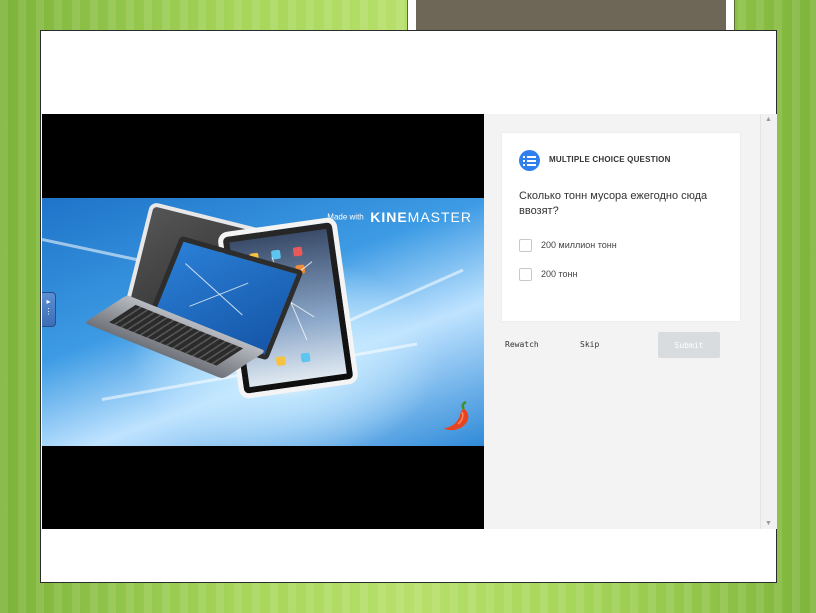 This screenshot has height=613, width=816. Describe the element at coordinates (589, 345) in the screenshot. I see `skip-button: Skip` at that location.